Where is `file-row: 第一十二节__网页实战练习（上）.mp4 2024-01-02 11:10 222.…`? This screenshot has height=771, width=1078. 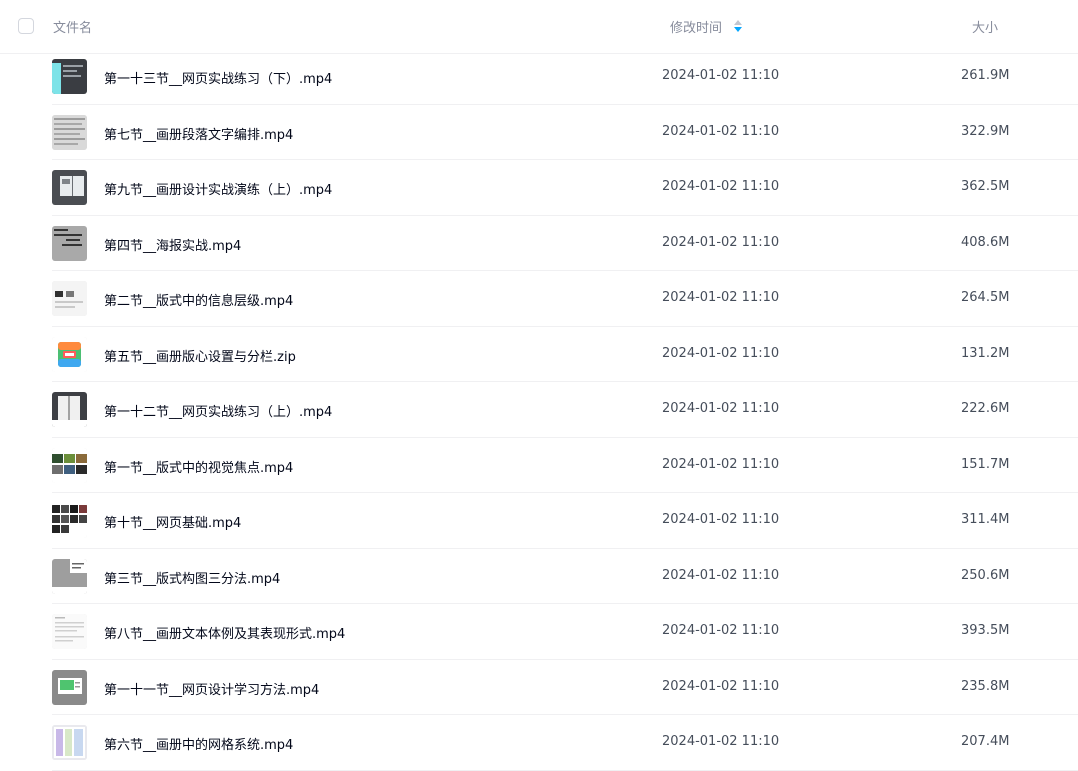
file-row: 第一十二节__网页实战练习（上）.mp4 2024-01-02 11:10 222.… is located at coordinates (539, 410).